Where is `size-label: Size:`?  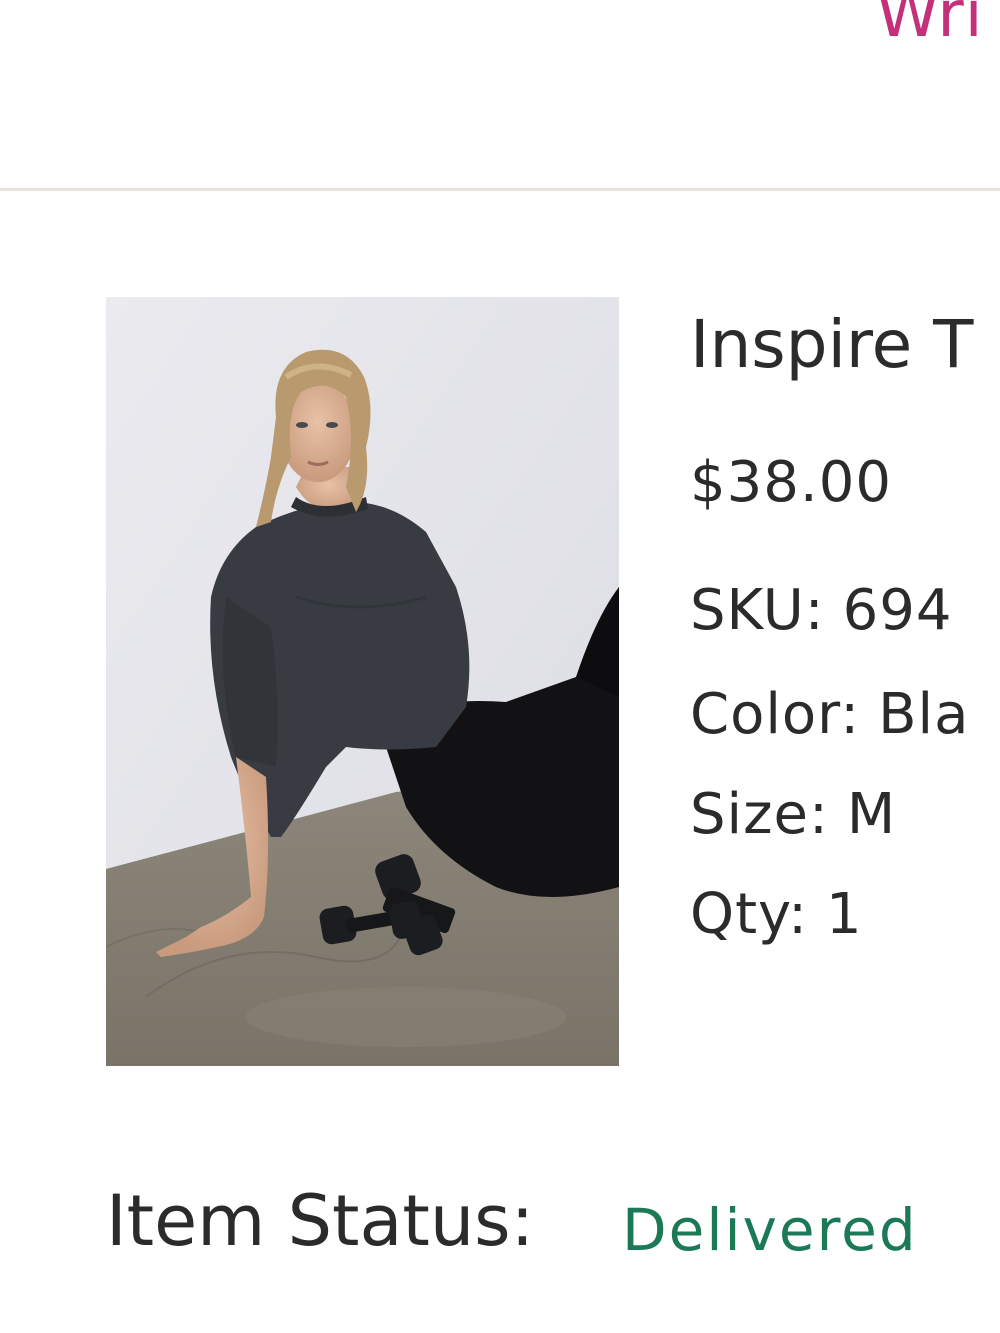 size-label: Size: is located at coordinates (759, 814).